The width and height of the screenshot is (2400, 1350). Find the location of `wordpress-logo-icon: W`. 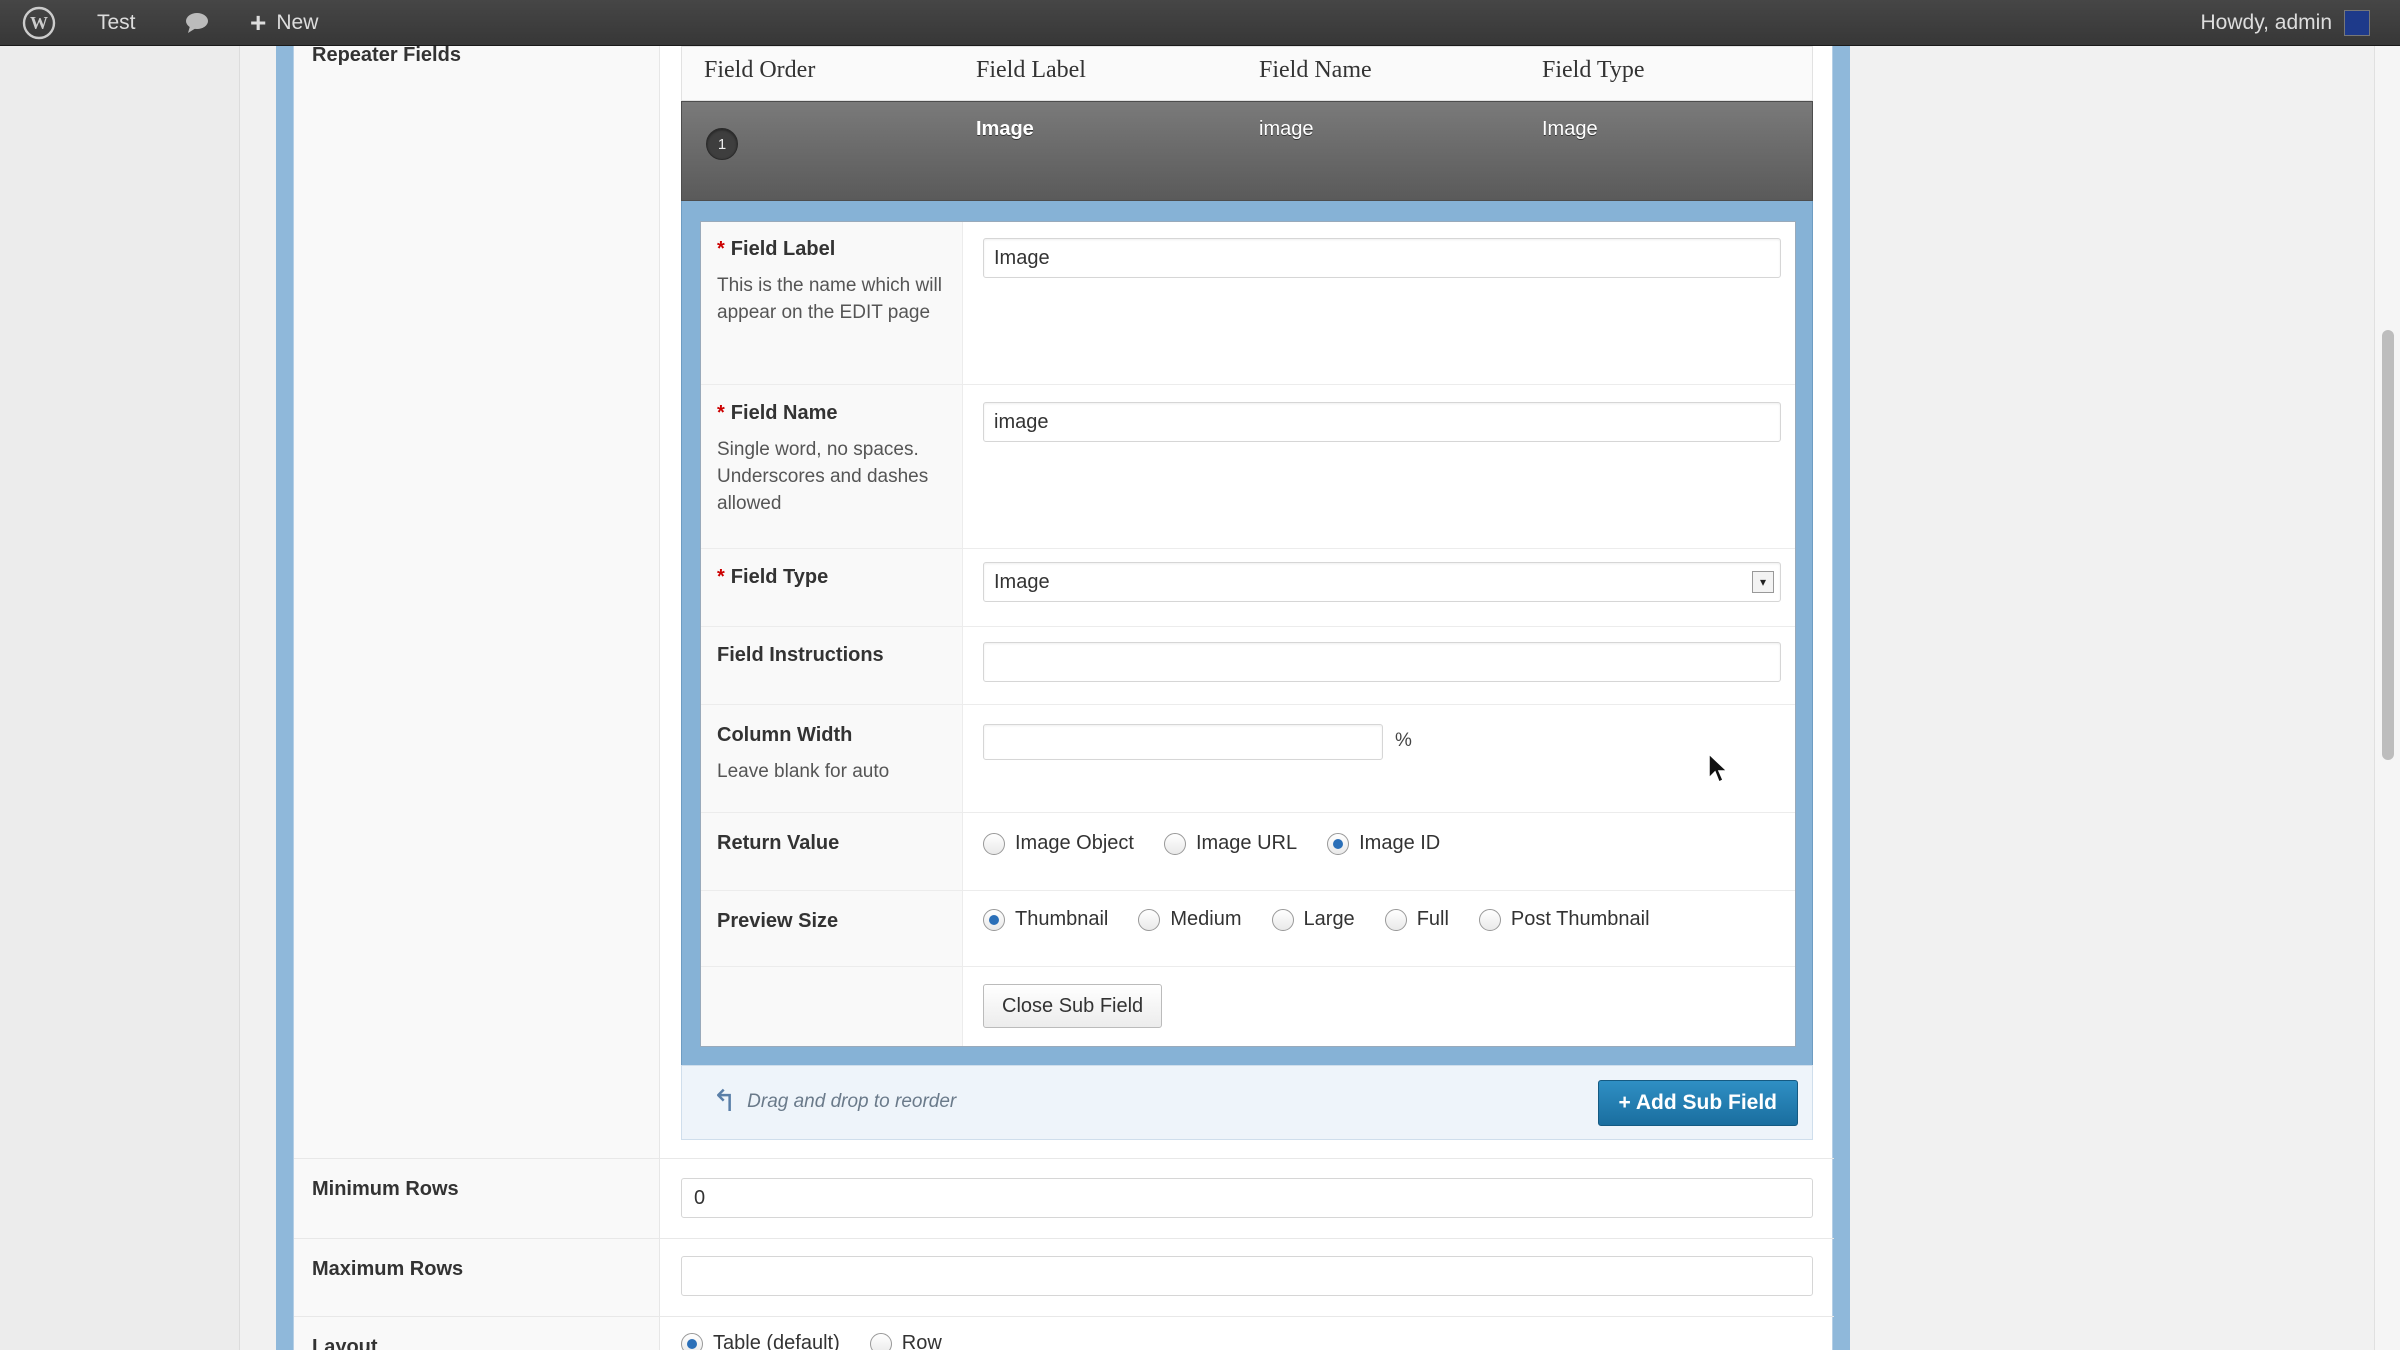

wordpress-logo-icon: W is located at coordinates (39, 23).